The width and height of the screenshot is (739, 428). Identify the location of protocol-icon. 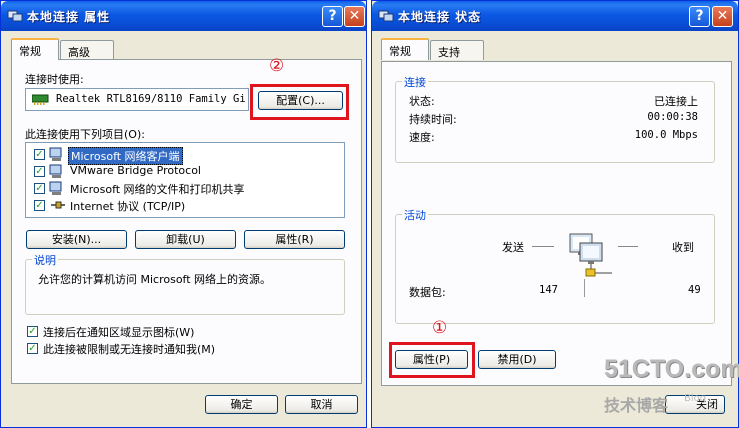
(55, 171).